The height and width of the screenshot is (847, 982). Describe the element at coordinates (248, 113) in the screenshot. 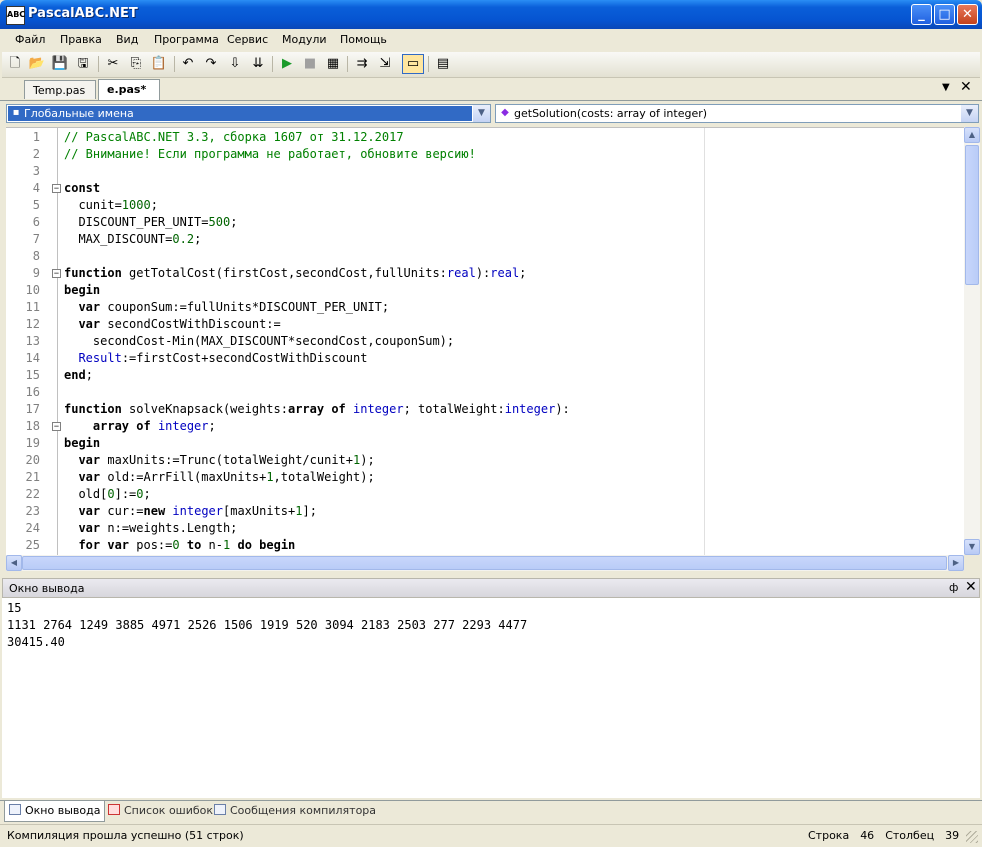

I see `scope-dropdown: ▪ Глобальные имена ▼` at that location.